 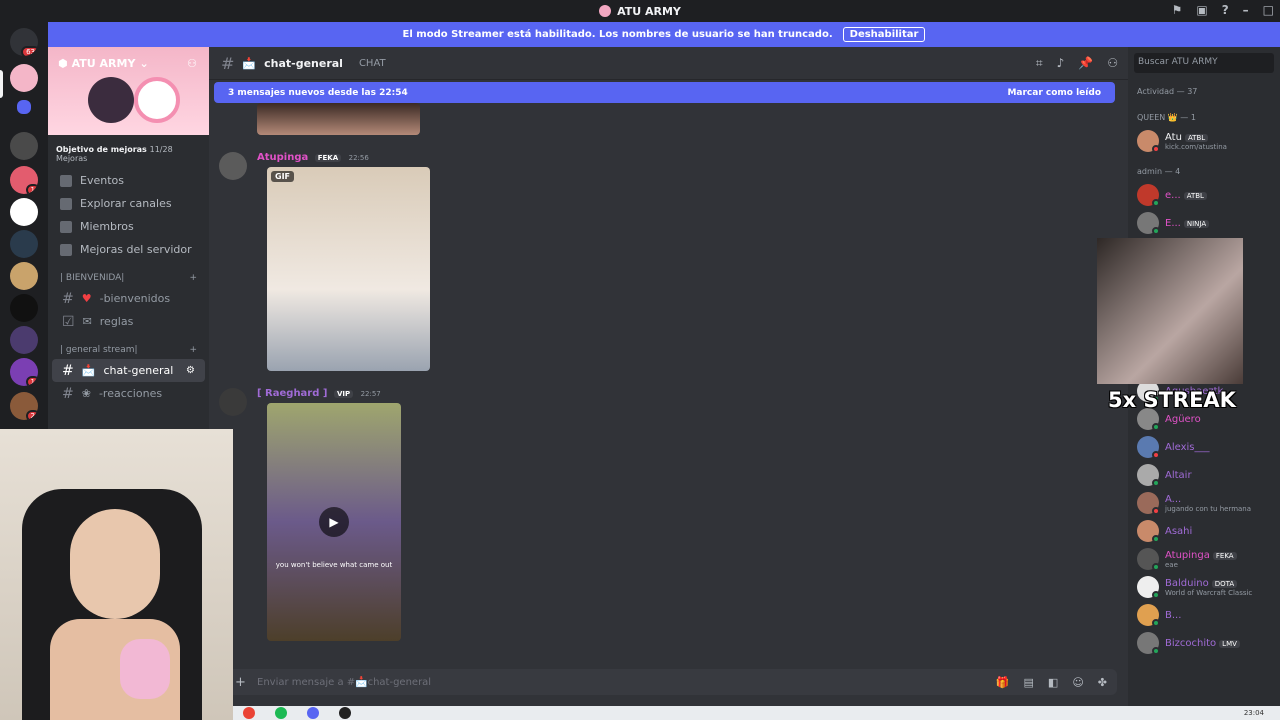 I want to click on member-item: Alexis___, so click(x=1204, y=447).